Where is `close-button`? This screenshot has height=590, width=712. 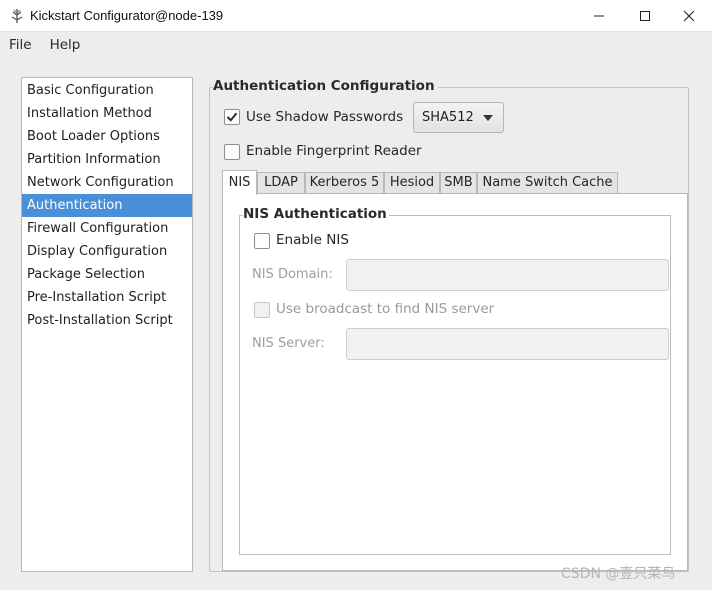
close-button is located at coordinates (689, 16).